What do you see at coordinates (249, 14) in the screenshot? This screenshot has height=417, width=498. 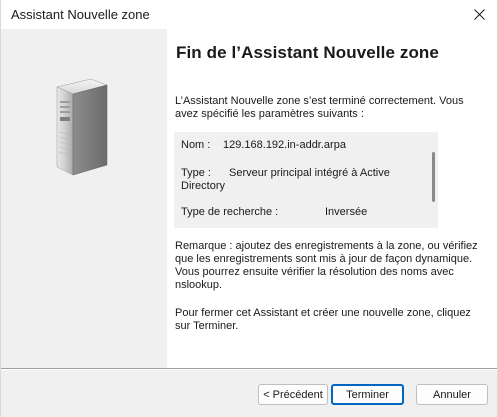 I see `title-bar: Assistant Nouvelle zone` at bounding box center [249, 14].